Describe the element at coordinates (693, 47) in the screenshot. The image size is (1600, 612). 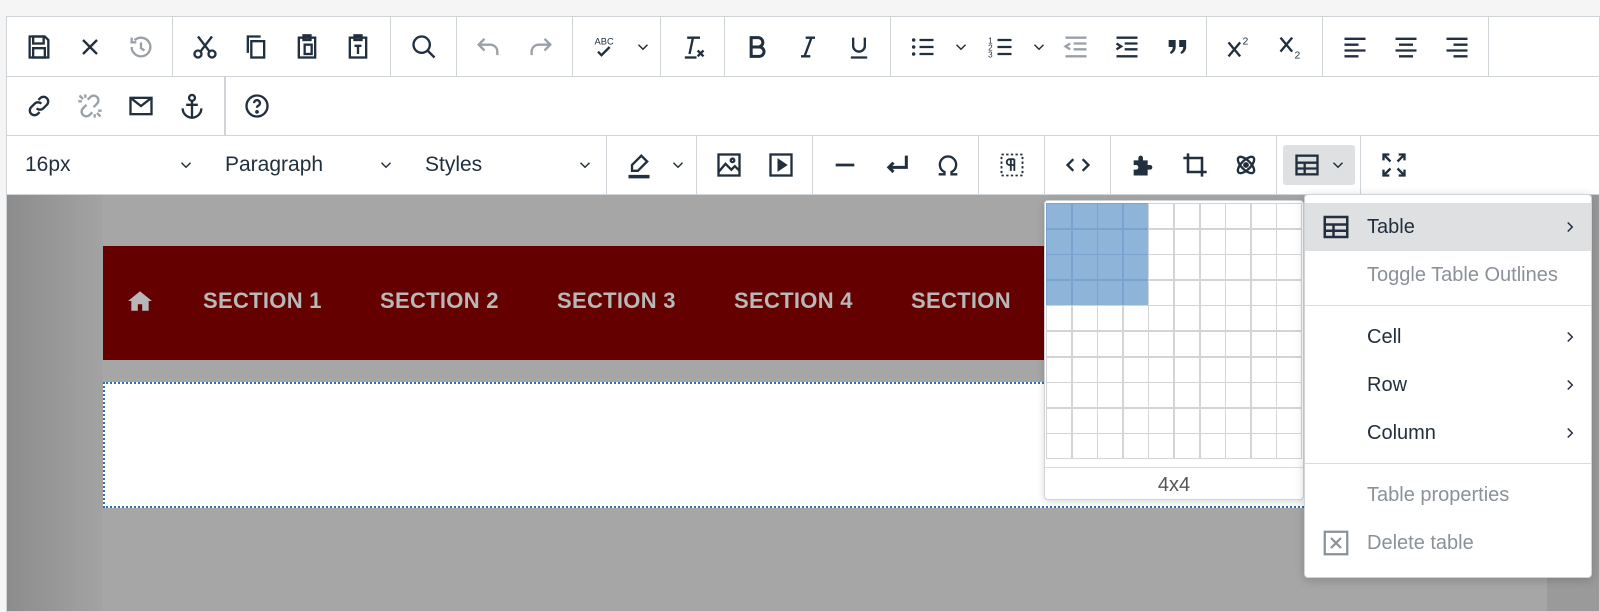
I see `clear-formatting-icon` at that location.